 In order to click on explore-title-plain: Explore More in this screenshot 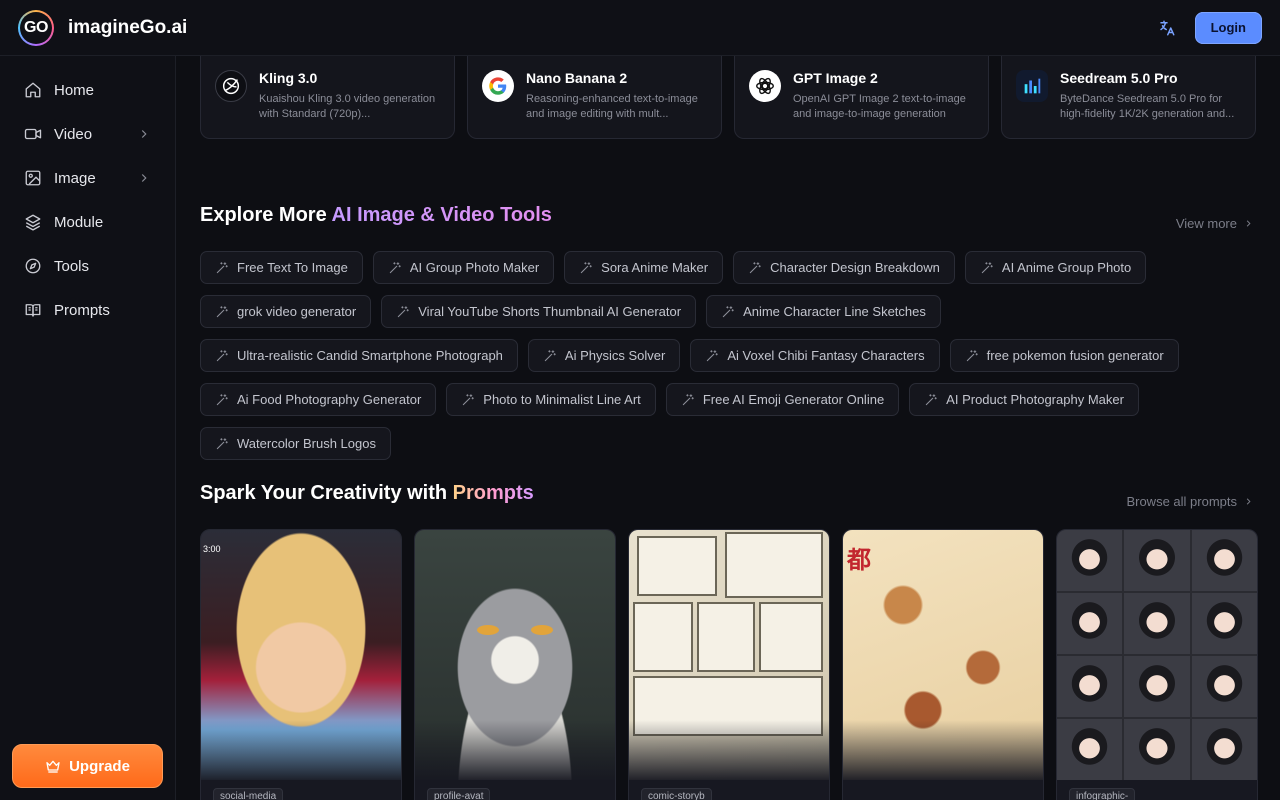, I will do `click(266, 215)`.